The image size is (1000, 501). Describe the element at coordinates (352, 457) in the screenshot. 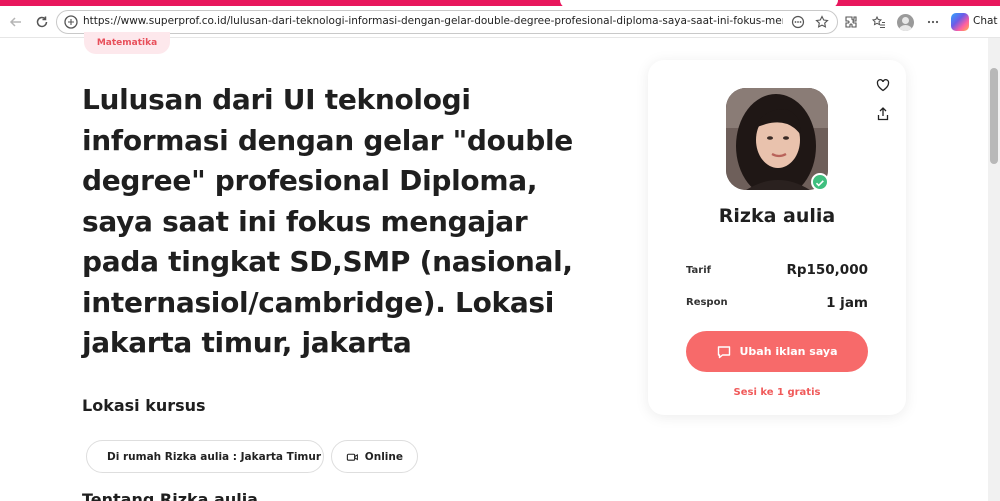

I see `video-camera-icon` at that location.